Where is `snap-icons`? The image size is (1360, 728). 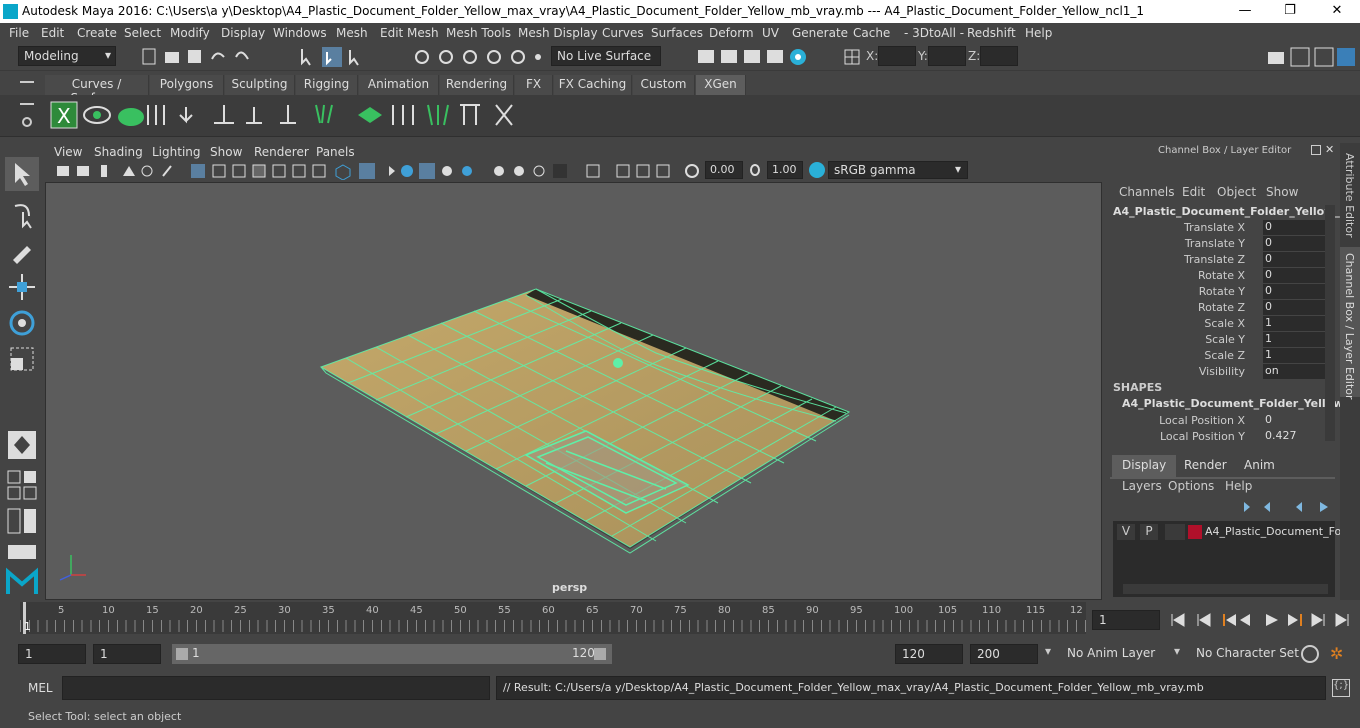 snap-icons is located at coordinates (477, 57).